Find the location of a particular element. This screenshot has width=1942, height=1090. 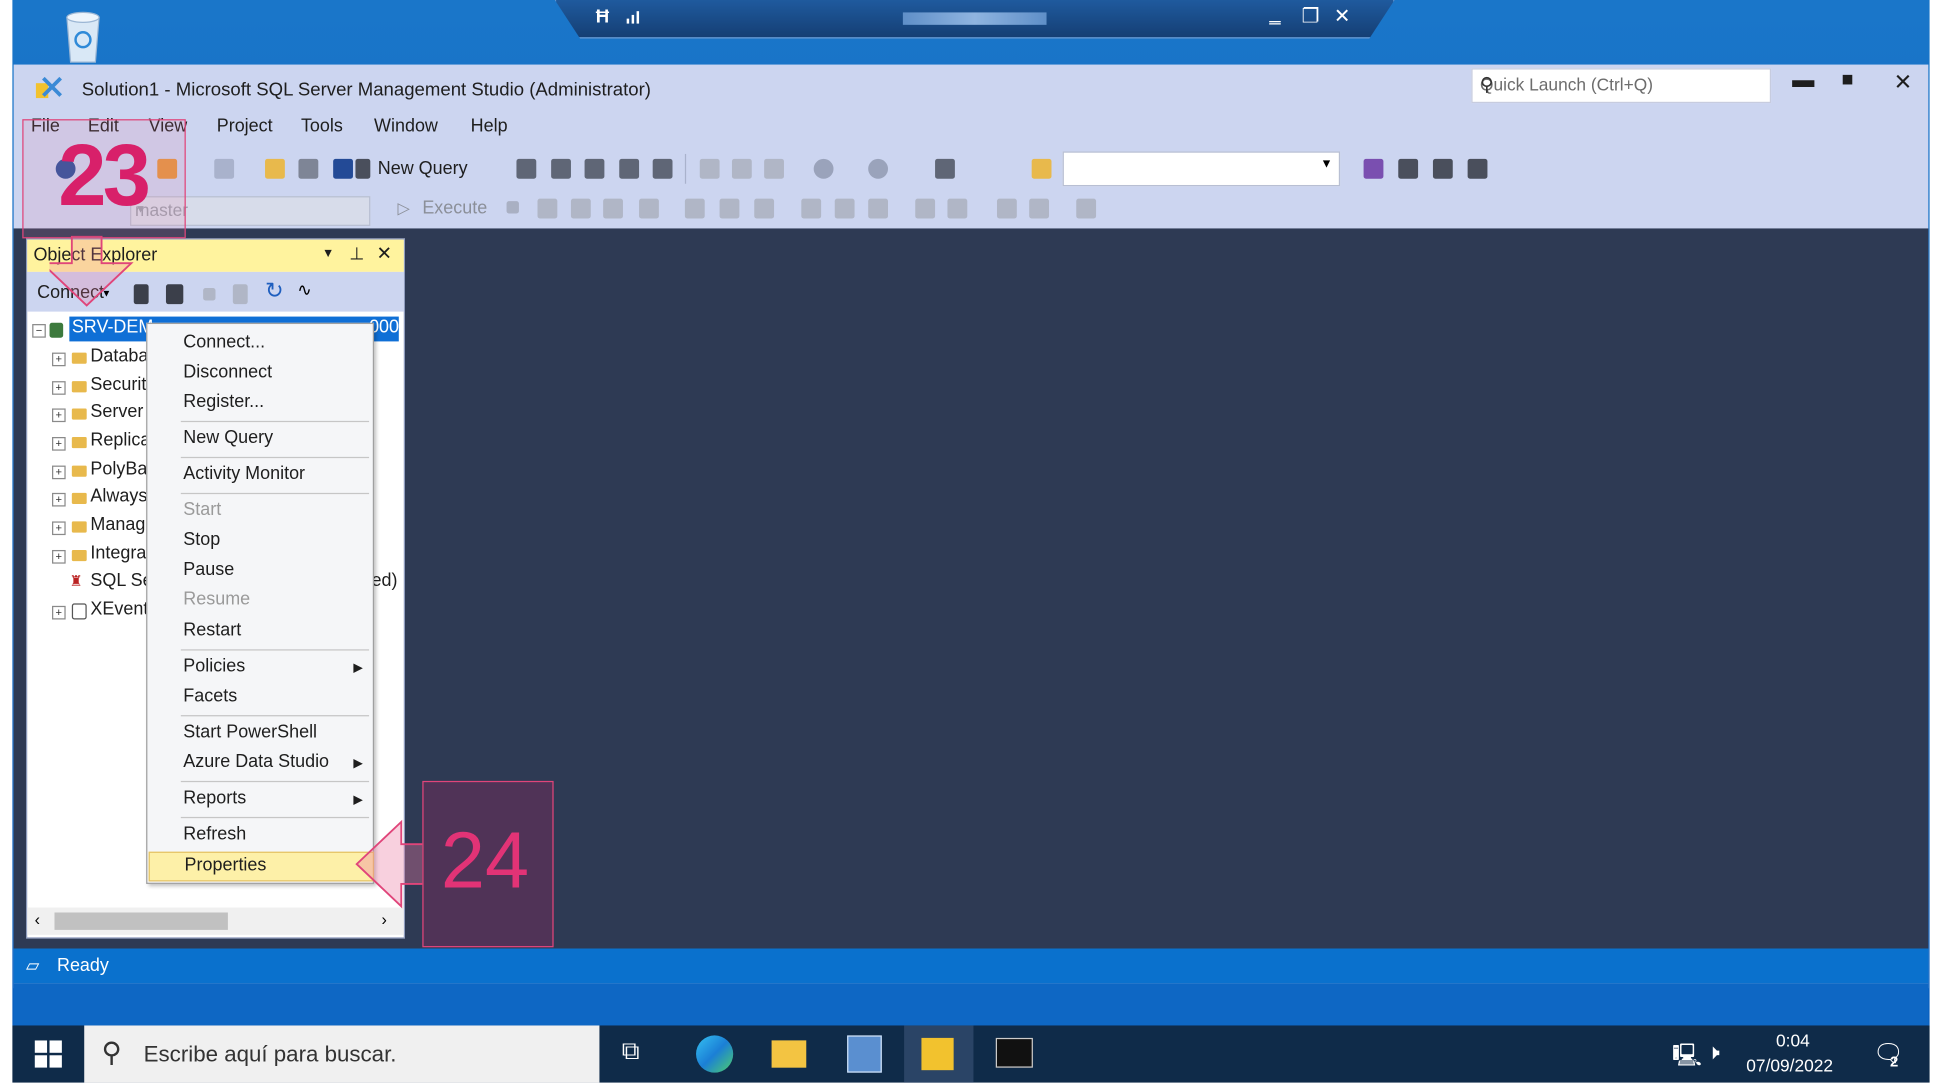

quick-launch-input: Quick Launch (Ctrl+Q) ⚲ is located at coordinates (1621, 86).